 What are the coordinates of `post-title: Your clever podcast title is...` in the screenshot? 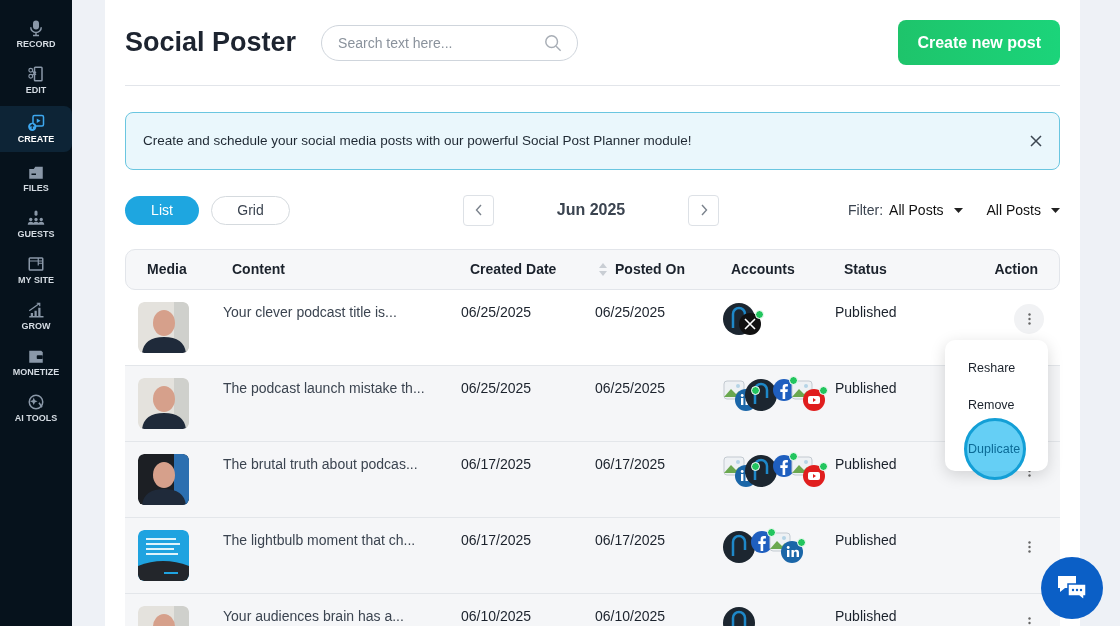 It's located at (310, 312).